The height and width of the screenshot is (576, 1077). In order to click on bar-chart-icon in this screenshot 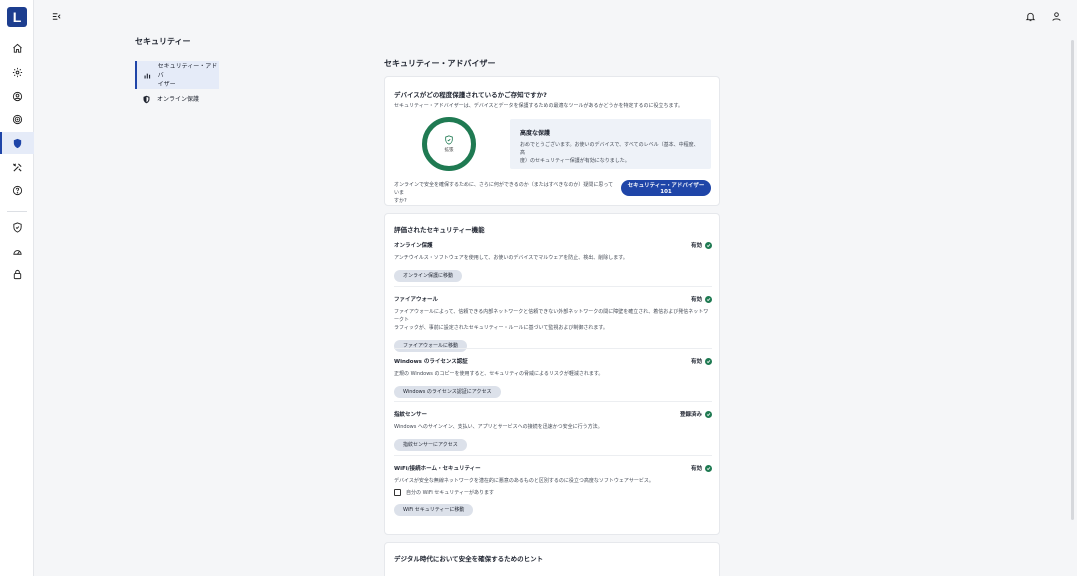, I will do `click(147, 75)`.